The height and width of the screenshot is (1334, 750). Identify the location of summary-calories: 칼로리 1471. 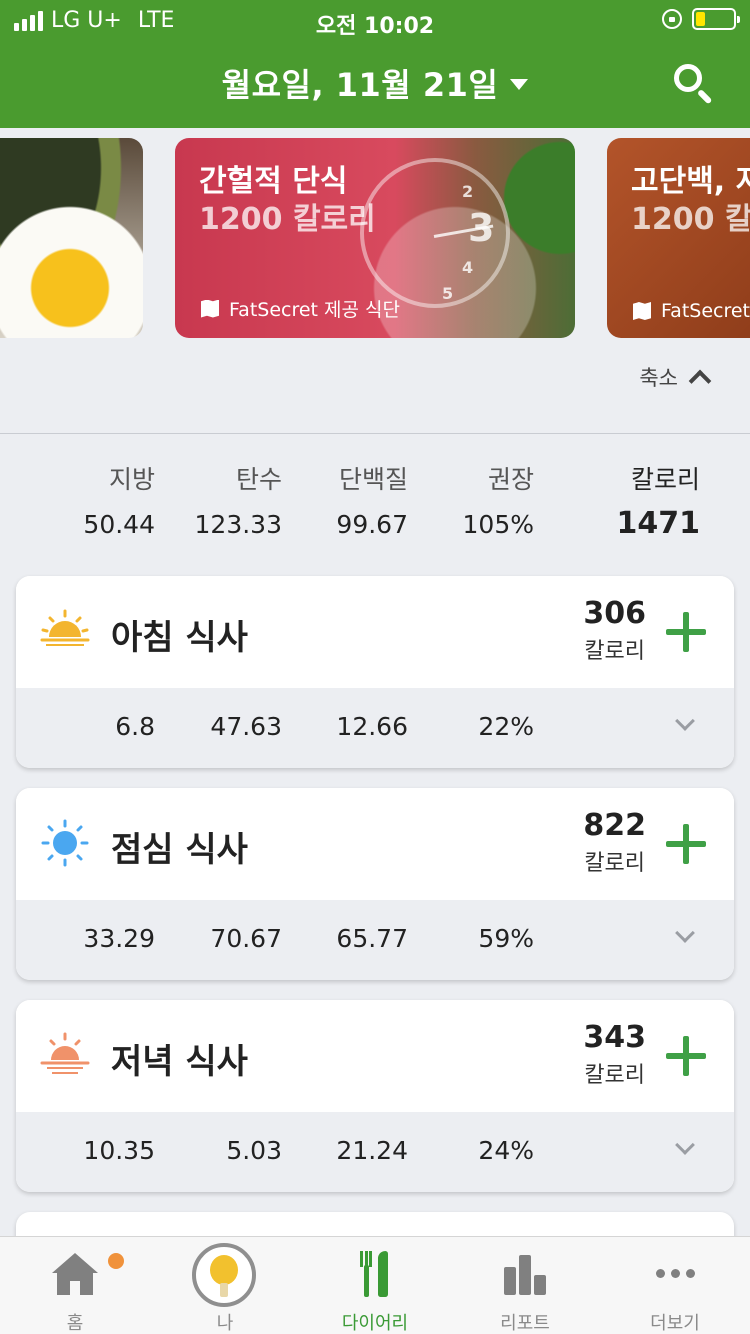
(659, 500).